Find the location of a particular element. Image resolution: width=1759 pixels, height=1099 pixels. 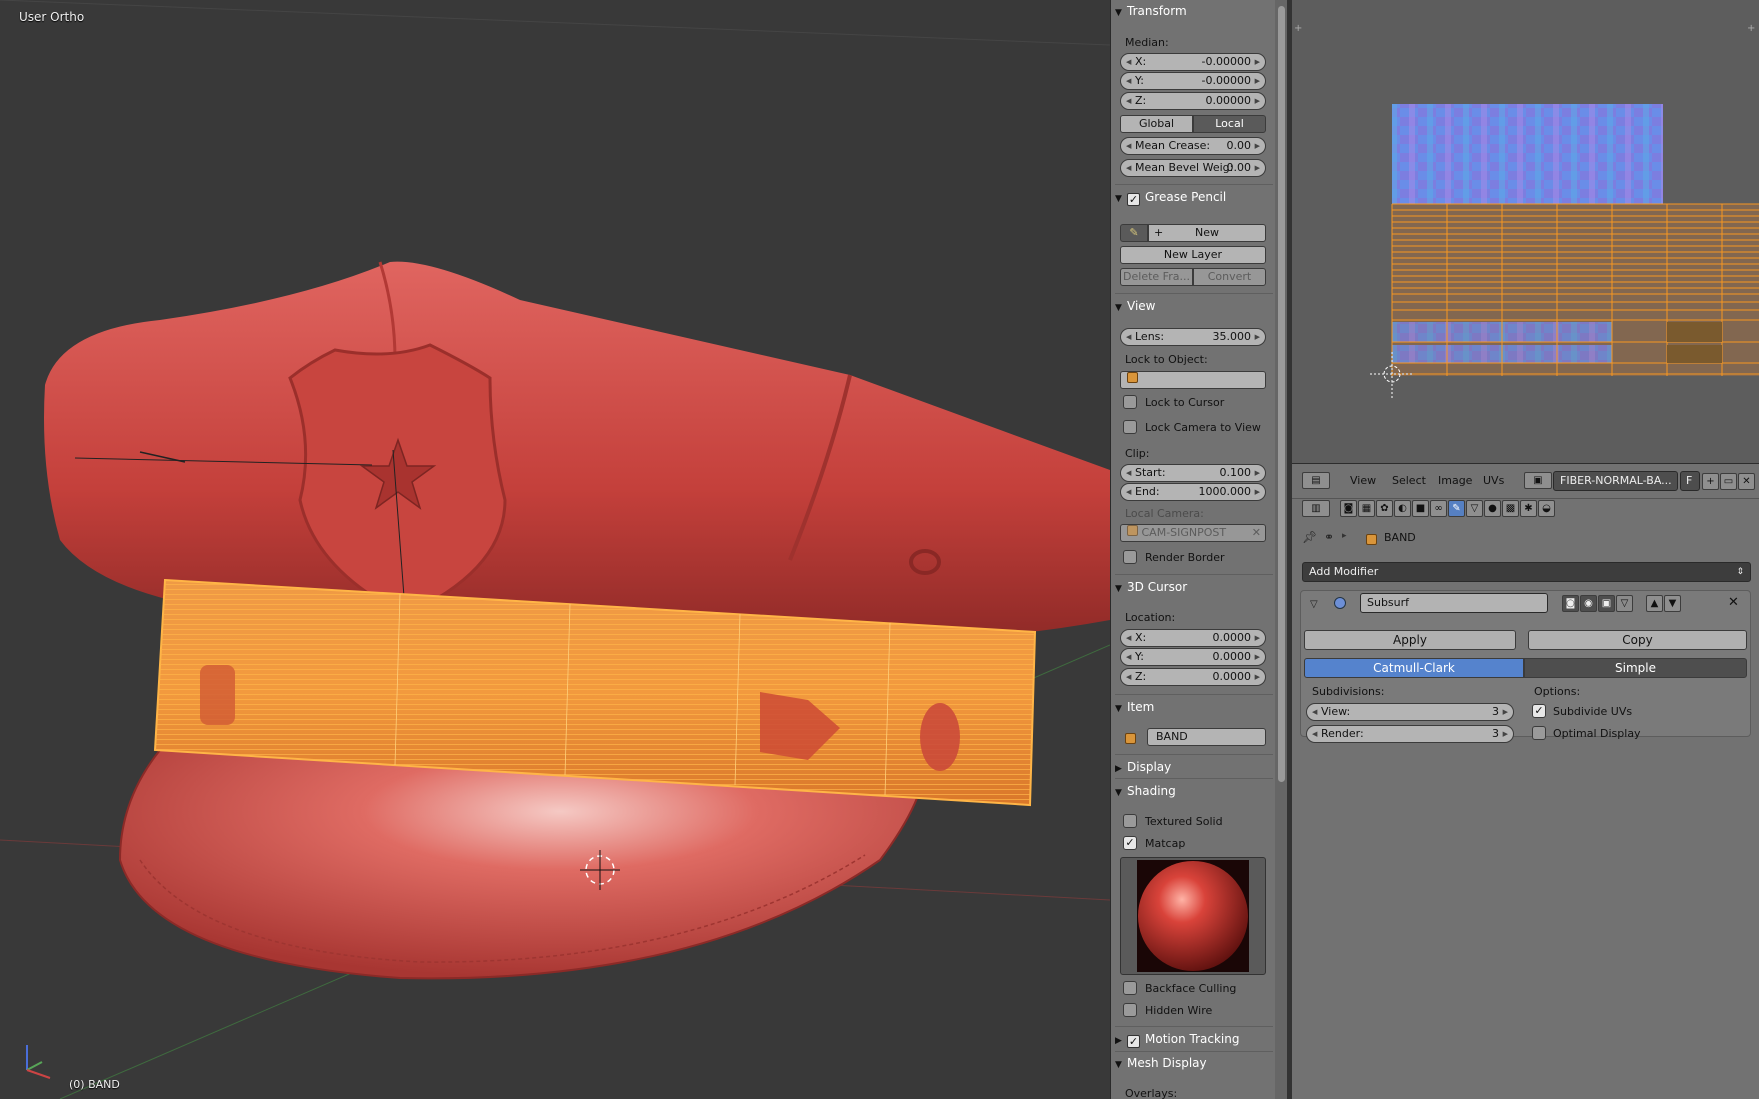

tab-data-icon: ▽ is located at coordinates (1474, 508).